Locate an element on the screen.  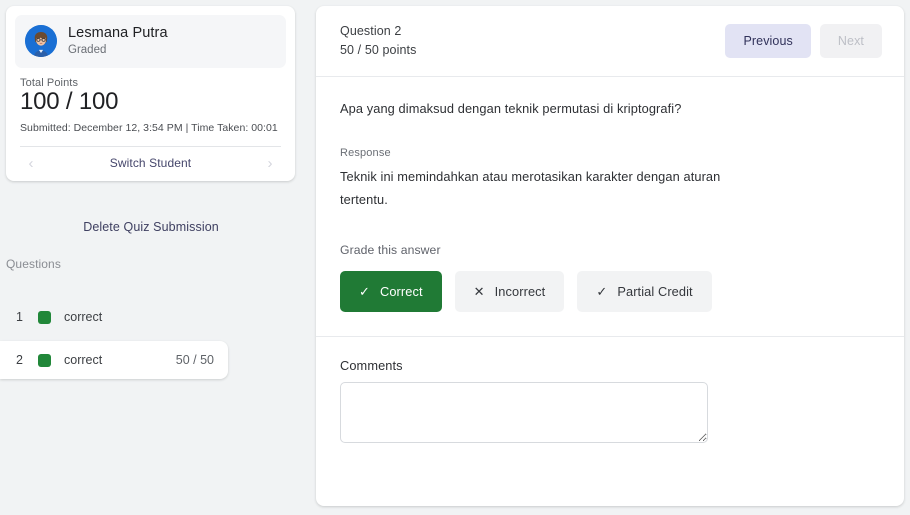
grade-incorrect-label: Incorrect is located at coordinates (520, 292).